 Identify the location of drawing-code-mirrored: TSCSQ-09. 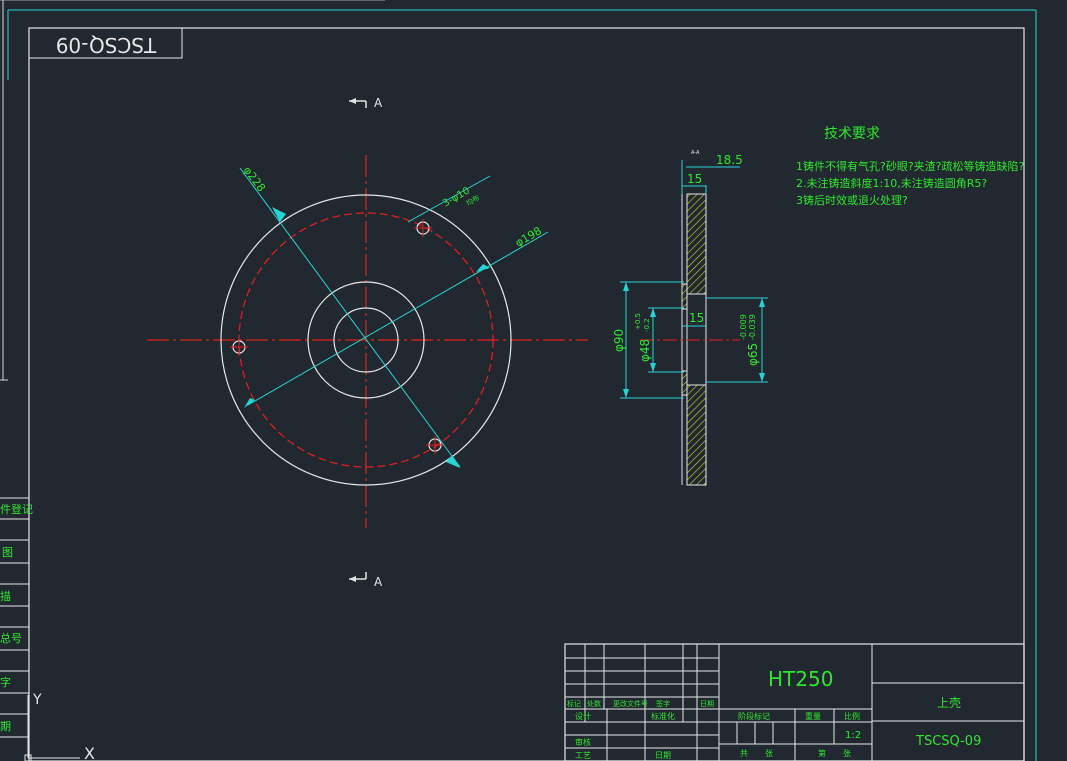
(107, 45).